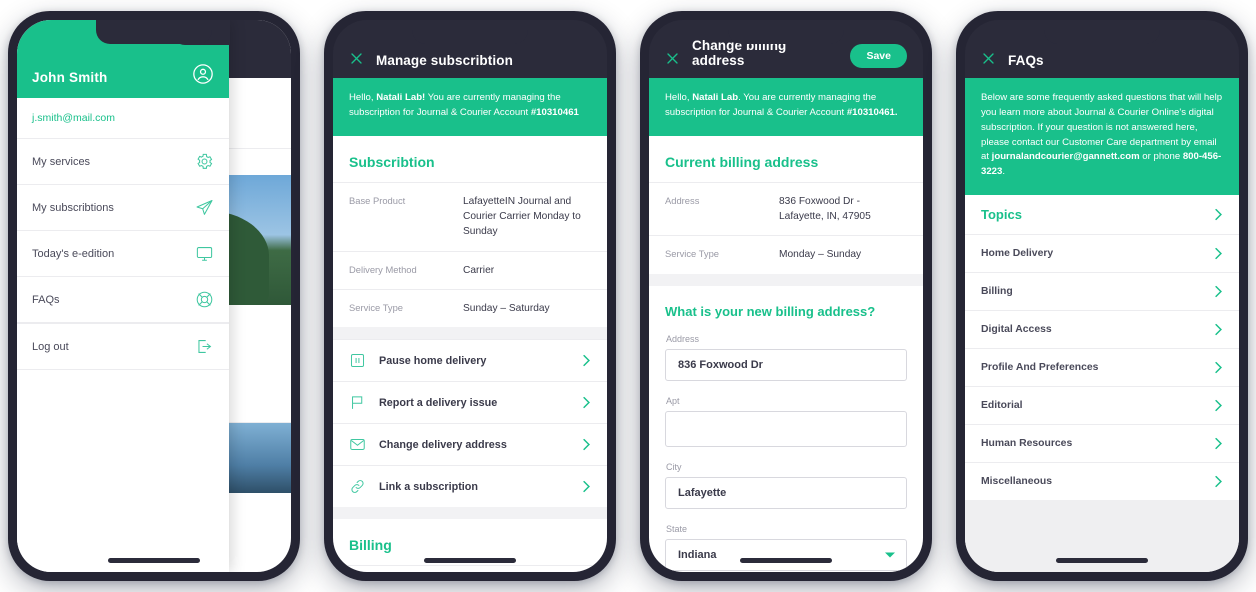  I want to click on sidebar-item-label: Today's e-edition, so click(73, 253).